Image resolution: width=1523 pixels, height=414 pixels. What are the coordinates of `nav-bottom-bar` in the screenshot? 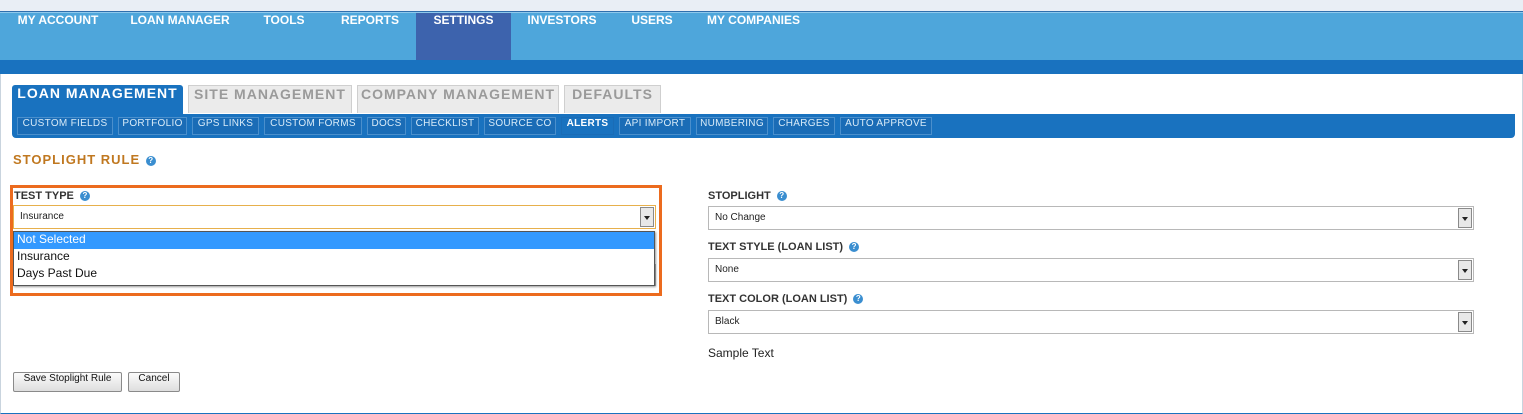 It's located at (761, 67).